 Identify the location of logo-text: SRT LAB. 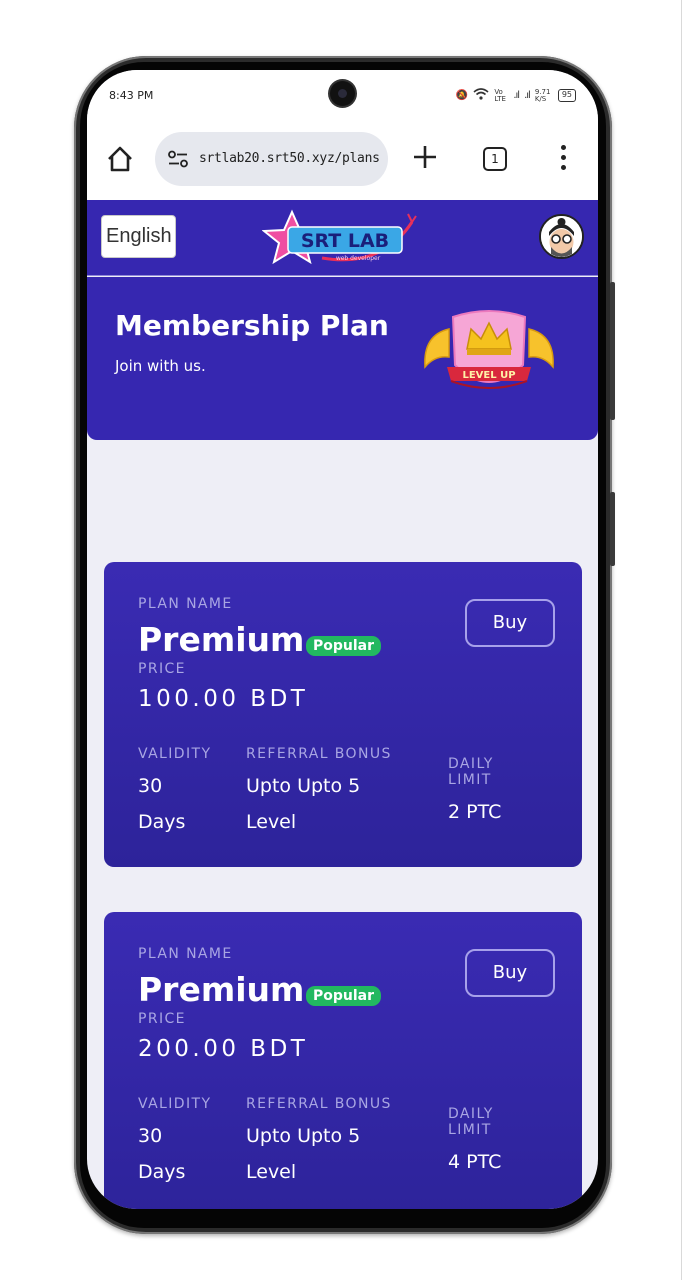
(345, 241).